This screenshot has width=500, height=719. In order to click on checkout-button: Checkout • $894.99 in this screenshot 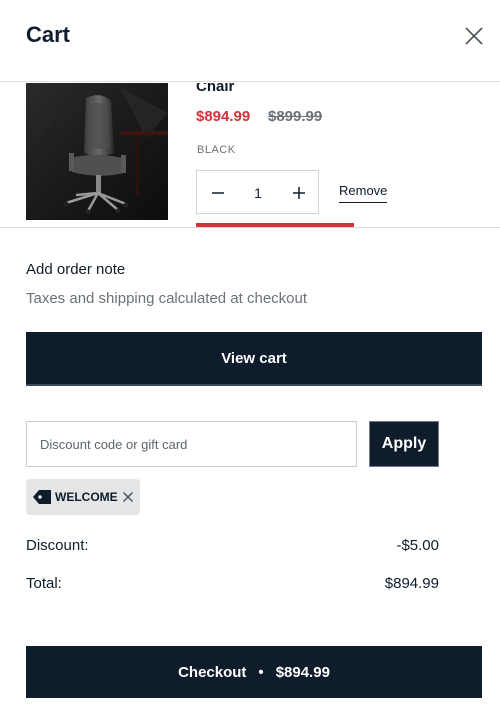, I will do `click(254, 672)`.